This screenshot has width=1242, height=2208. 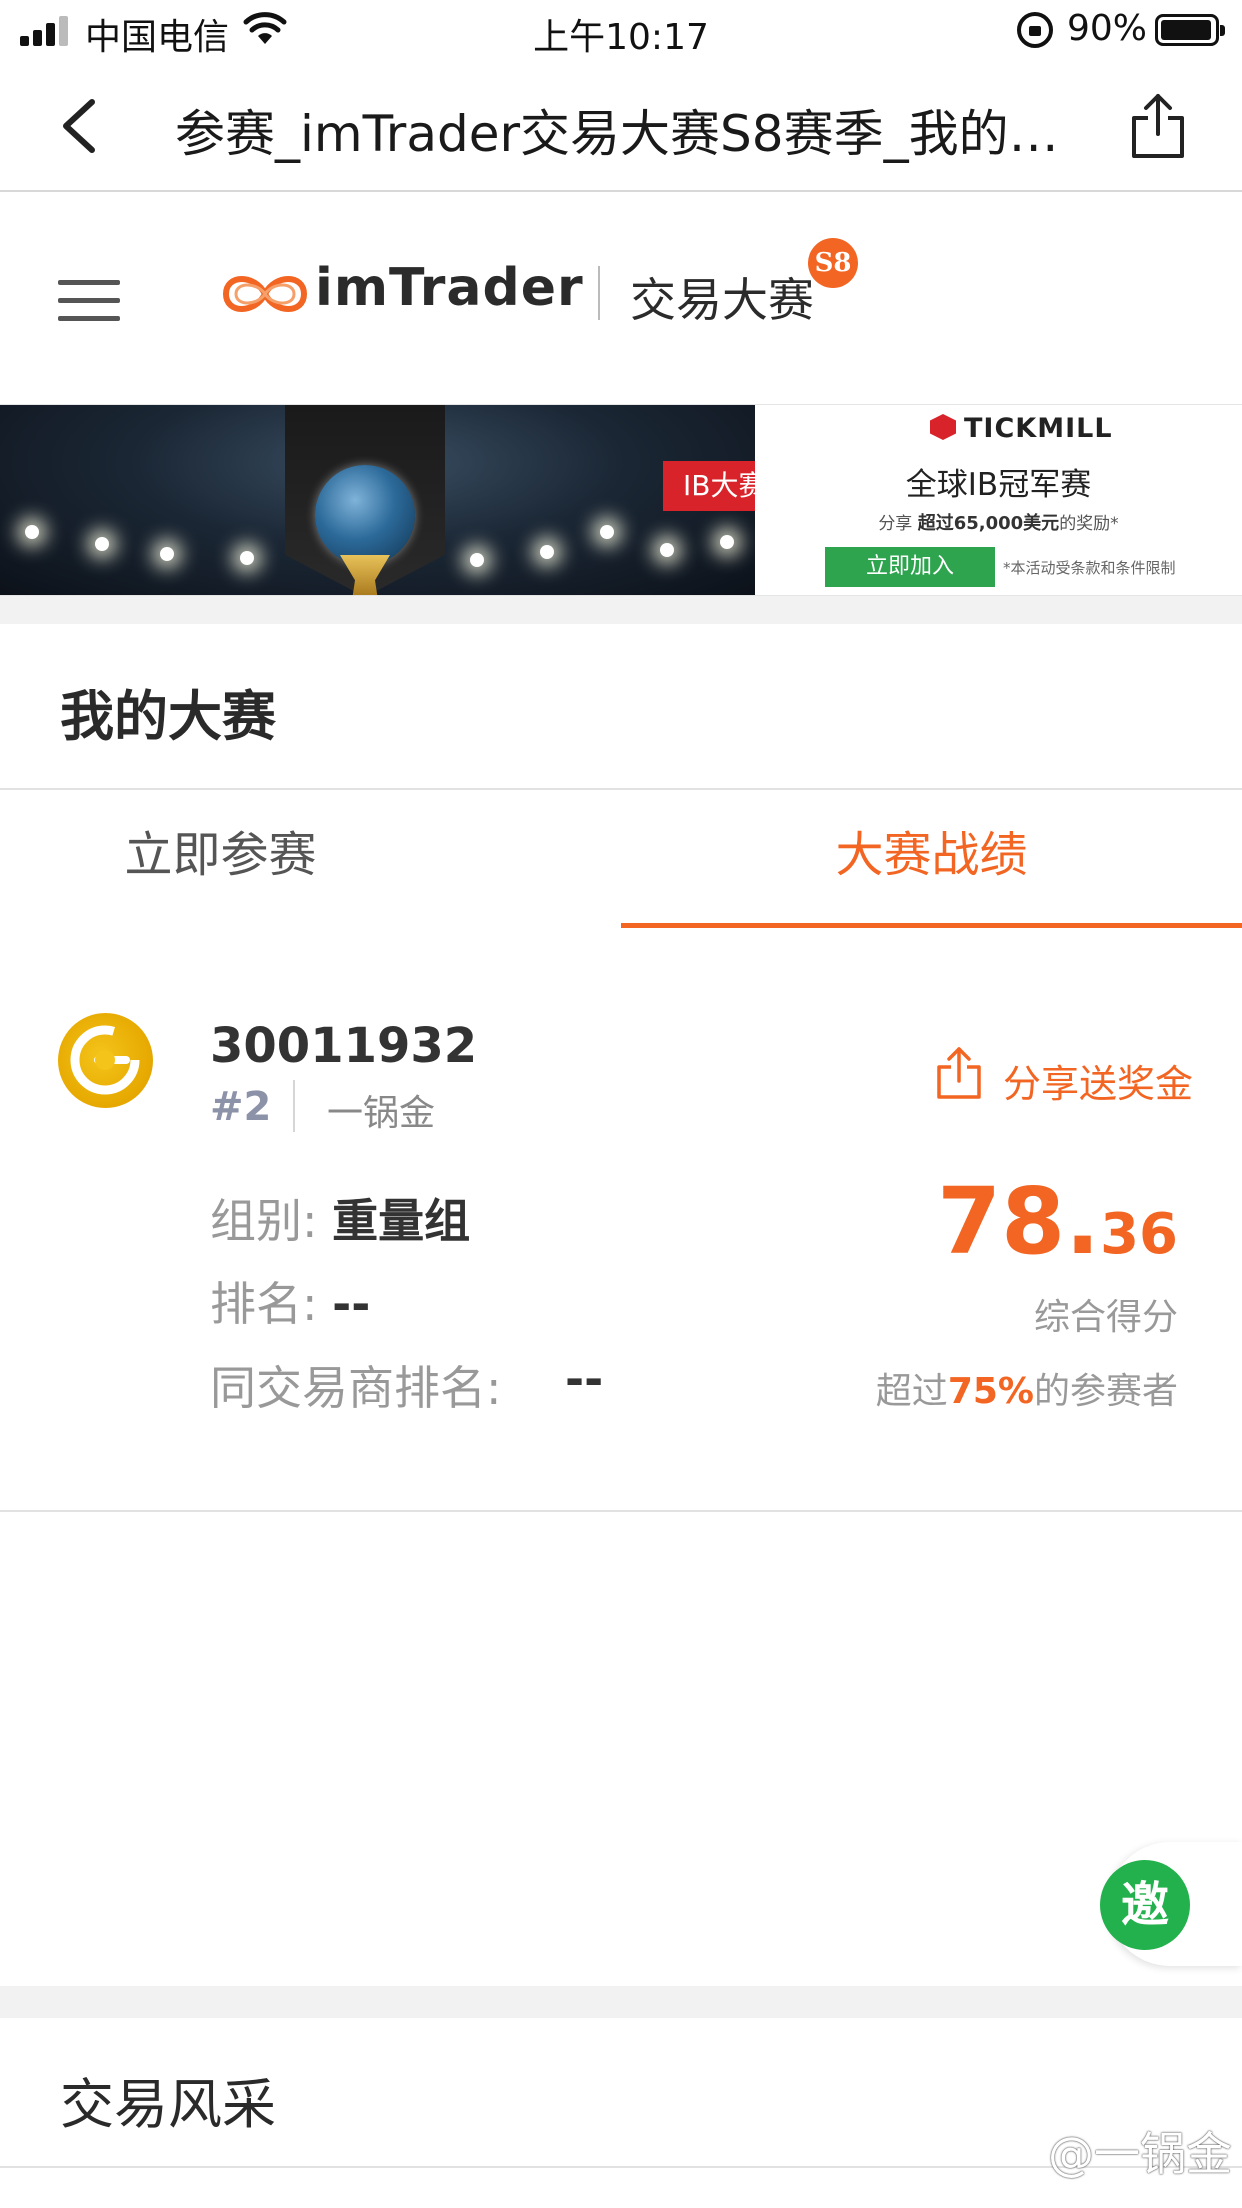 I want to click on group-value: 重量组, so click(x=401, y=1221).